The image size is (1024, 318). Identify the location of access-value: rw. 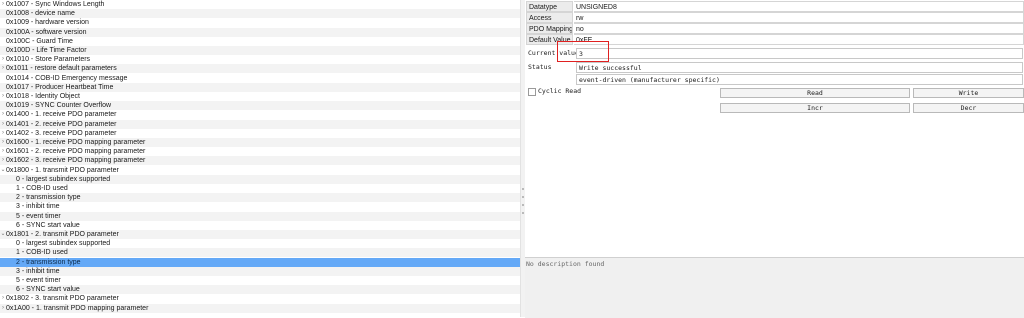
(799, 17).